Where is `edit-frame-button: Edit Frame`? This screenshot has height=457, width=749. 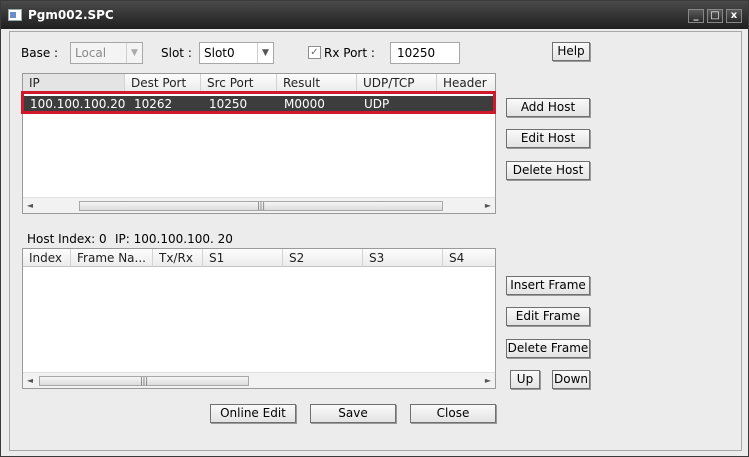
edit-frame-button: Edit Frame is located at coordinates (548, 316).